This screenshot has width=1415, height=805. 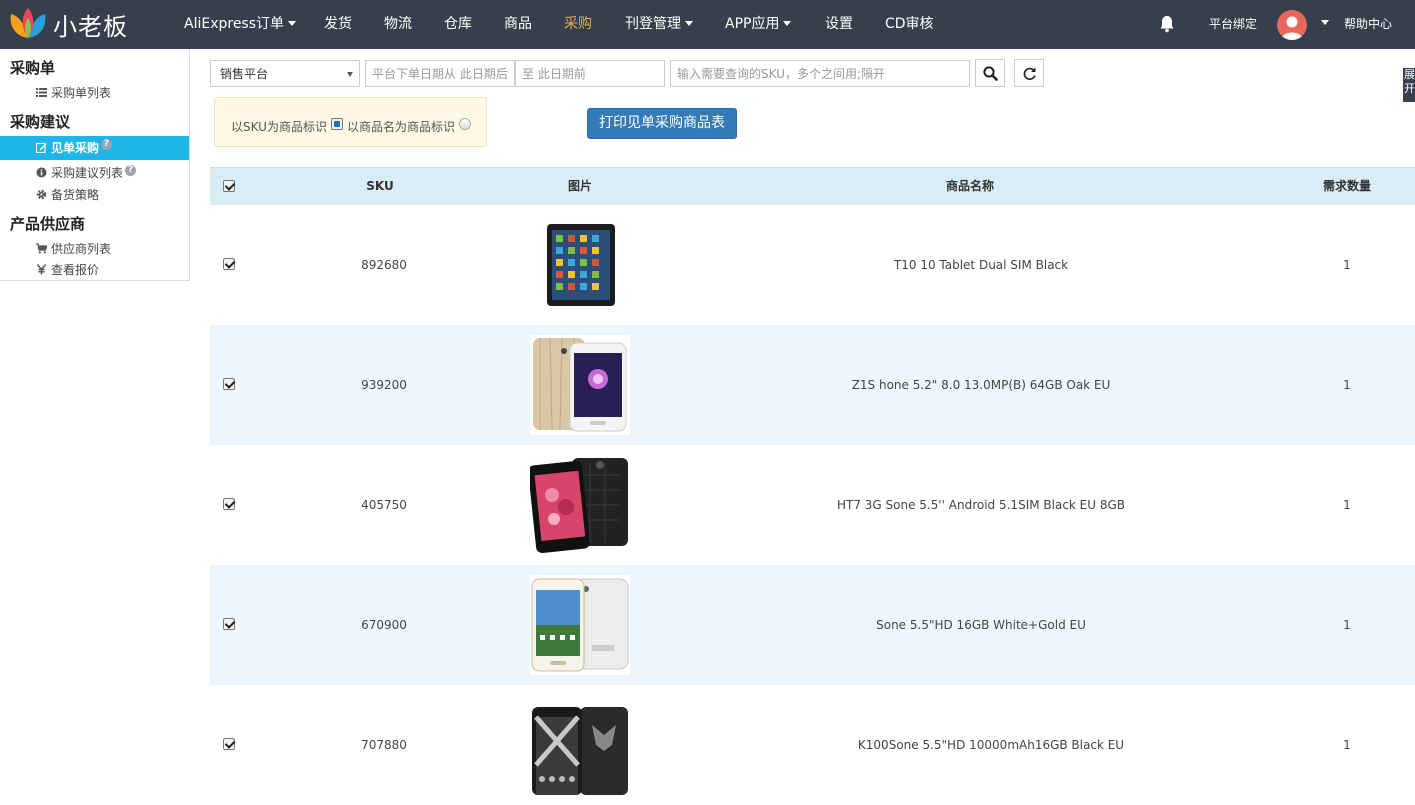 I want to click on avatar, so click(x=1292, y=25).